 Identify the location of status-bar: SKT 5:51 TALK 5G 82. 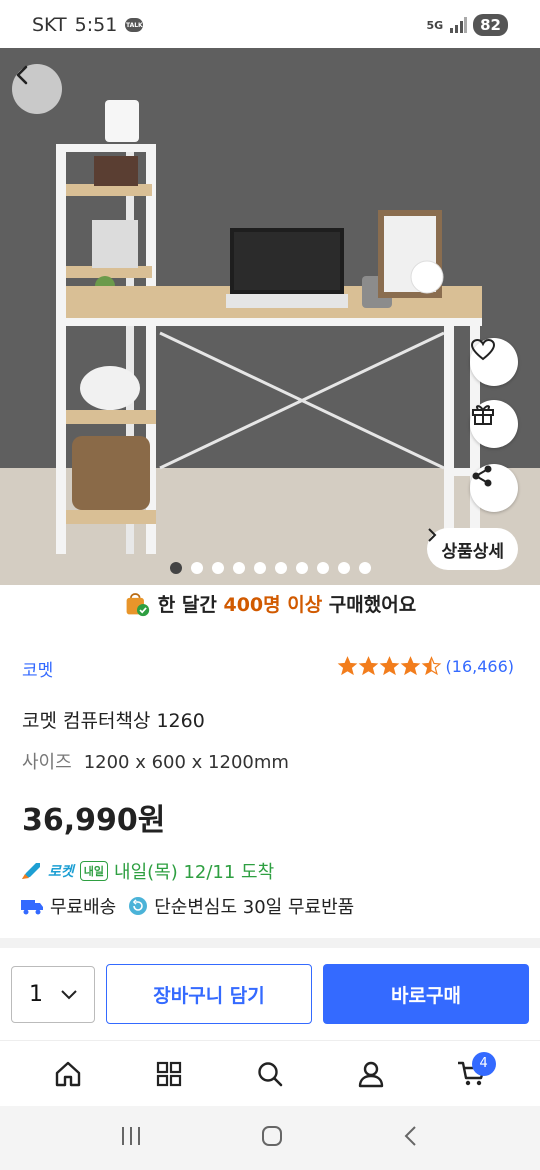
(270, 24).